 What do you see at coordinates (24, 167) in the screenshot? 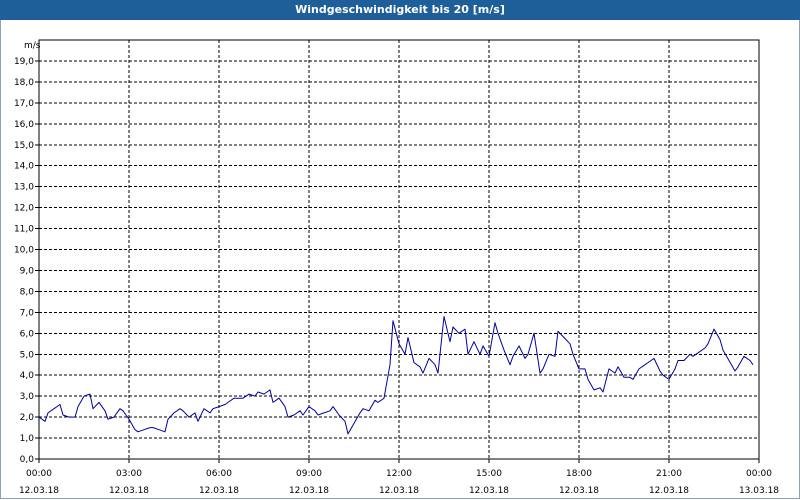
I see `y-tick-label: 14,0` at bounding box center [24, 167].